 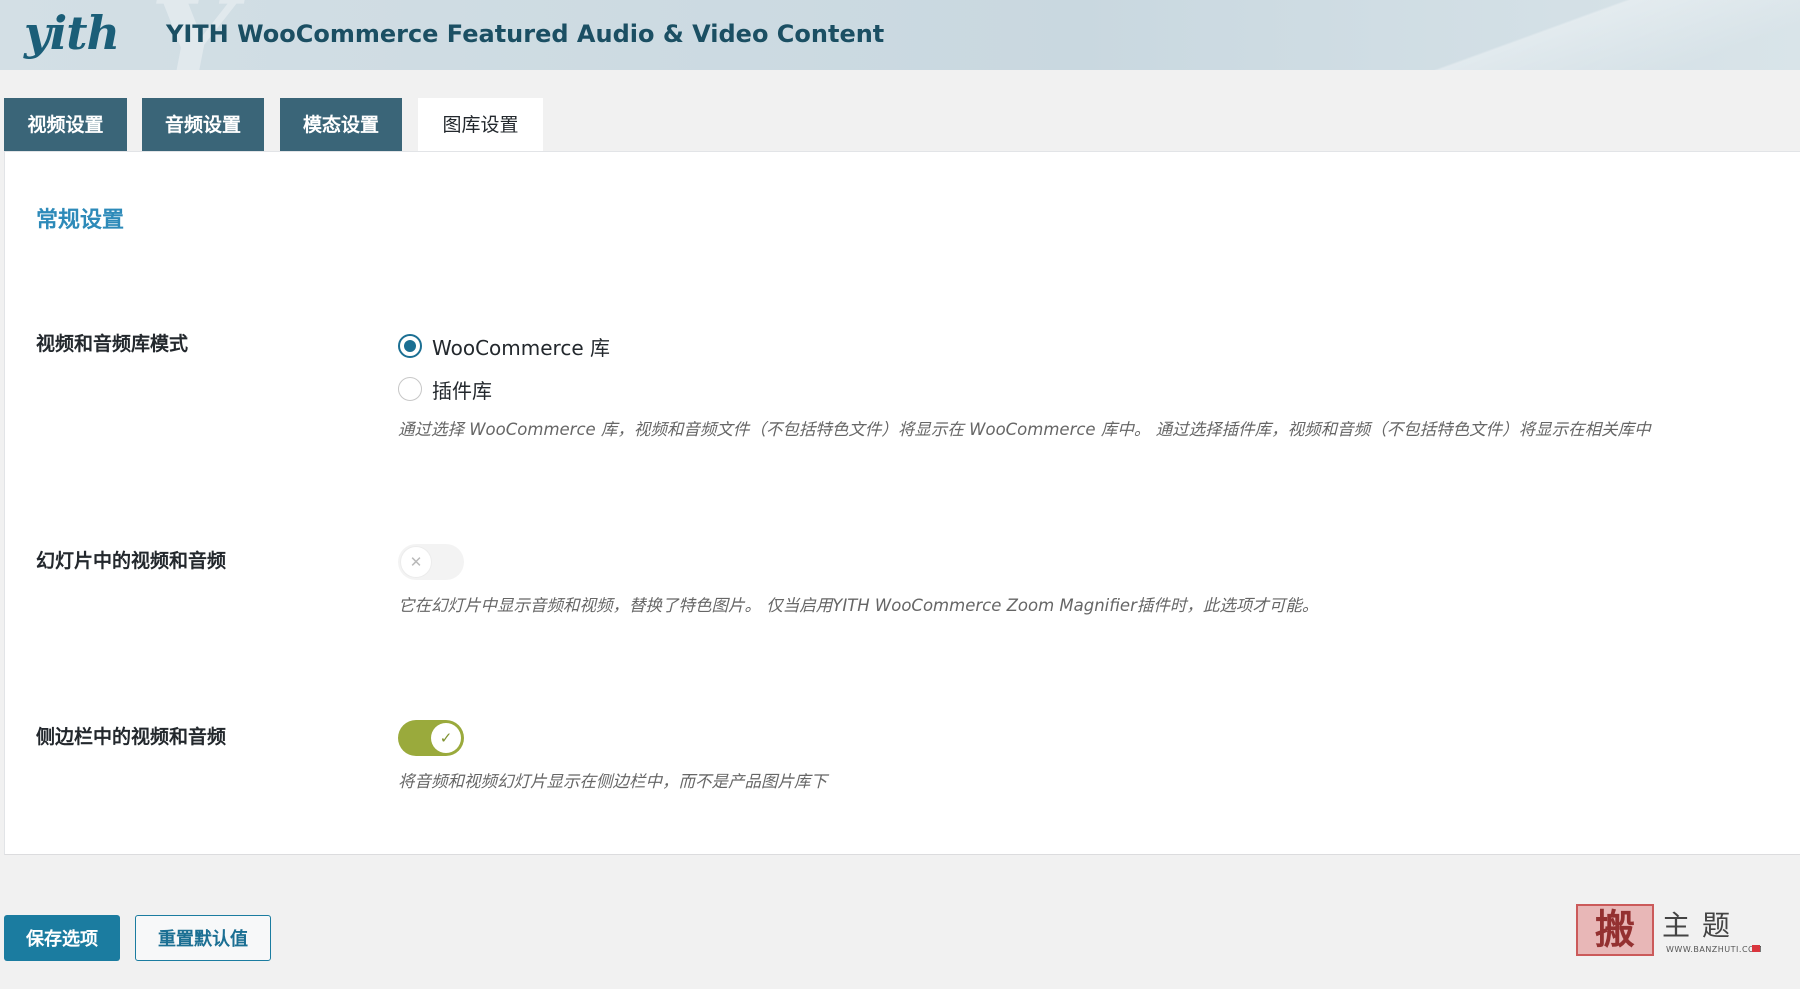 What do you see at coordinates (80, 220) in the screenshot?
I see `section-title: 常规设置` at bounding box center [80, 220].